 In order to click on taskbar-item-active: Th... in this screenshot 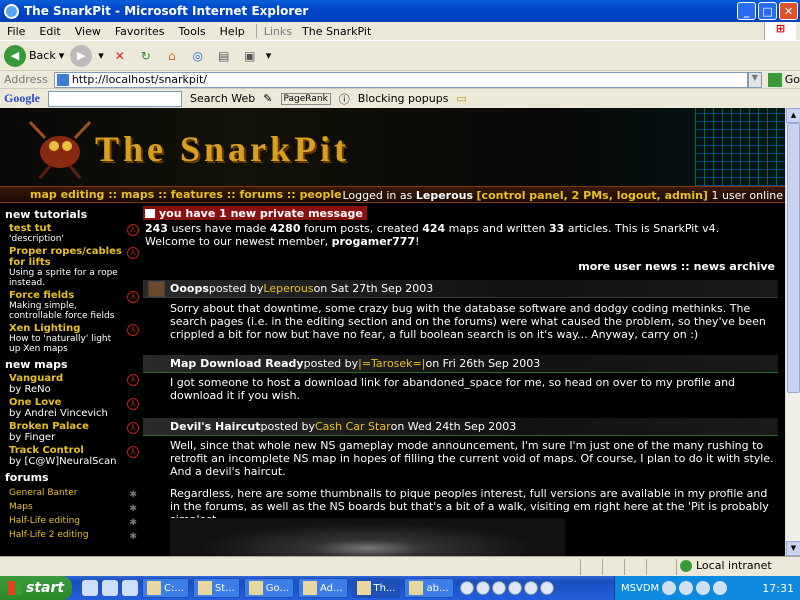, I will do `click(376, 588)`.